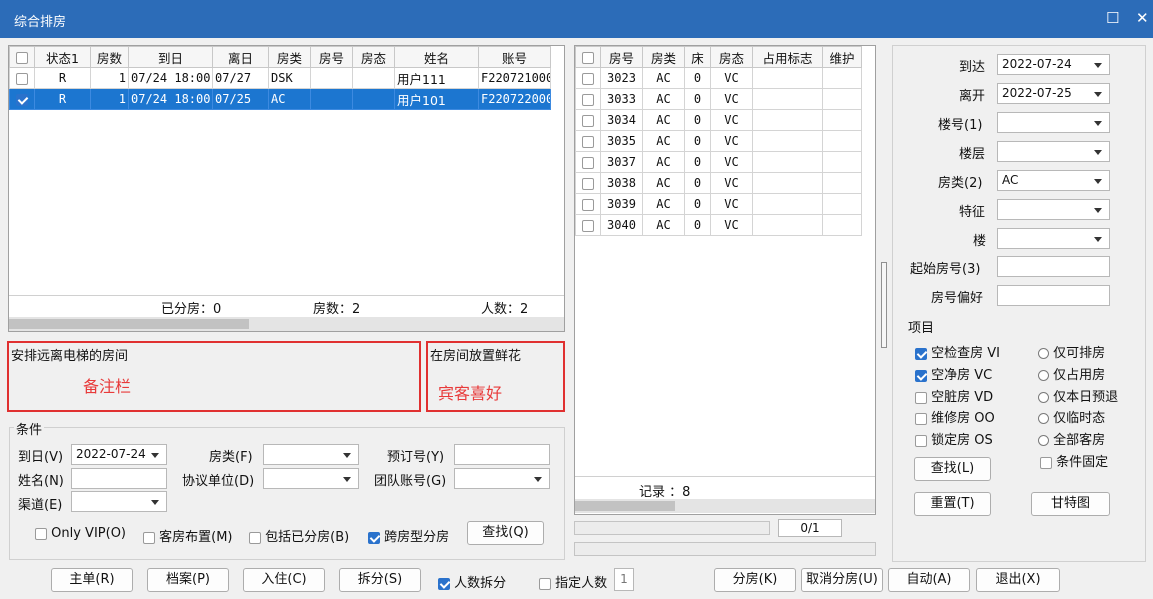 This screenshot has width=1153, height=599. What do you see at coordinates (1070, 504) in the screenshot?
I see `gantt-button: 甘特图` at bounding box center [1070, 504].